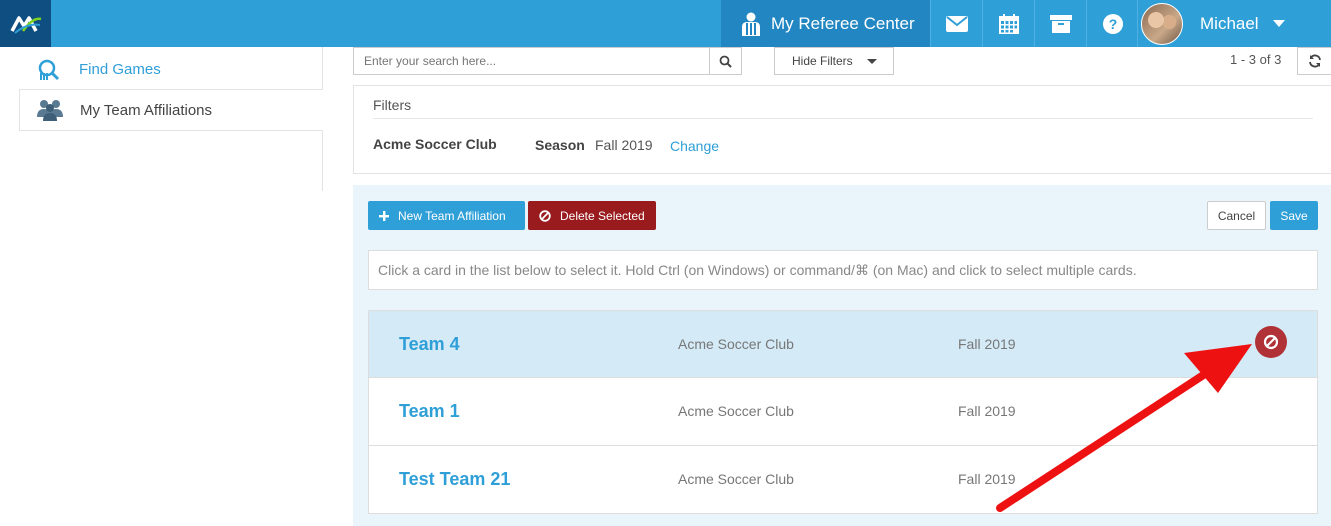 This screenshot has height=526, width=1331. I want to click on help-icon: ?, so click(1112, 23).